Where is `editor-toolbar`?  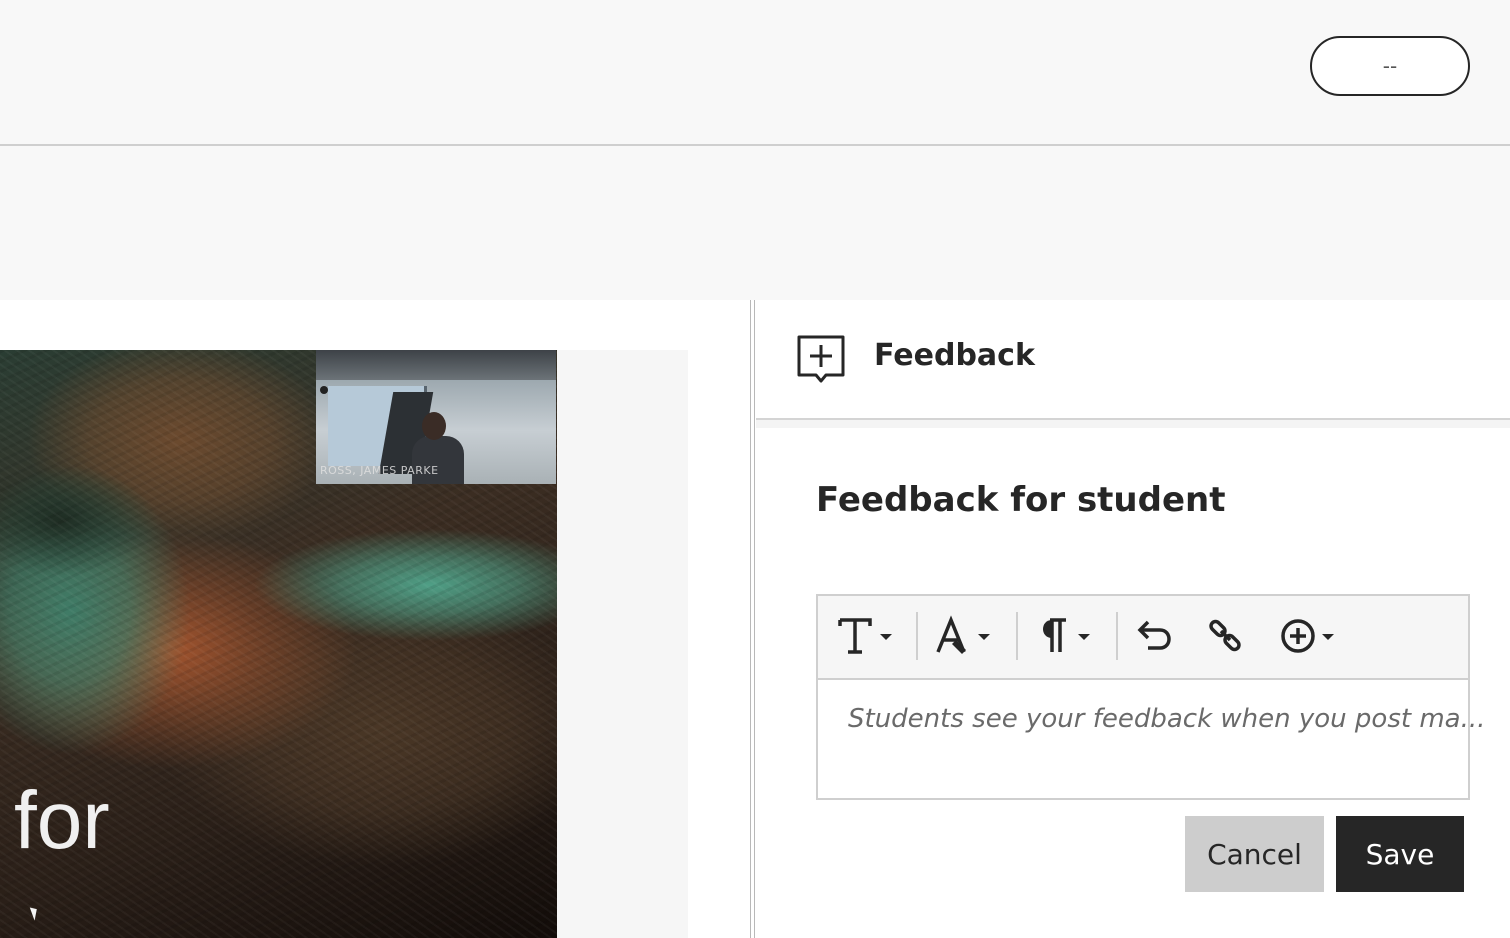
editor-toolbar is located at coordinates (1143, 638).